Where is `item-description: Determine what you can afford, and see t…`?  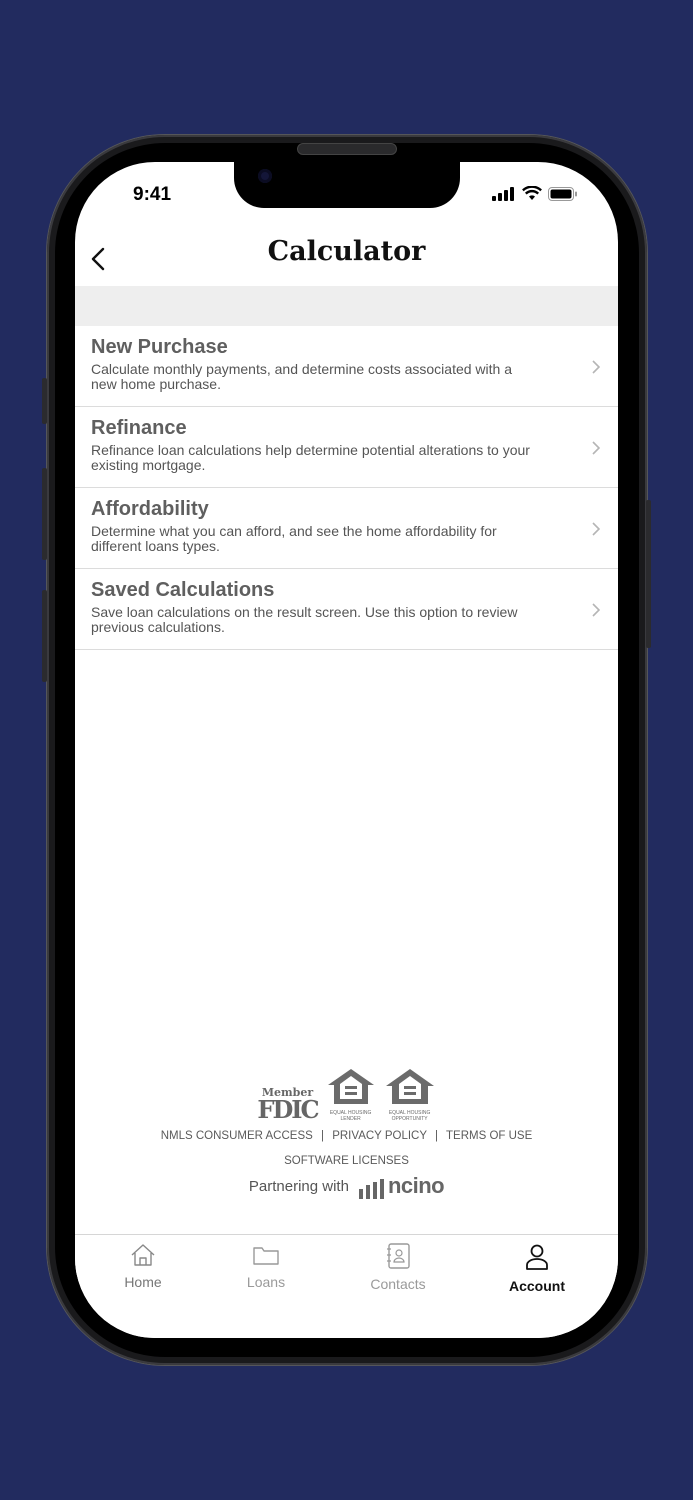 item-description: Determine what you can afford, and see t… is located at coordinates (294, 538).